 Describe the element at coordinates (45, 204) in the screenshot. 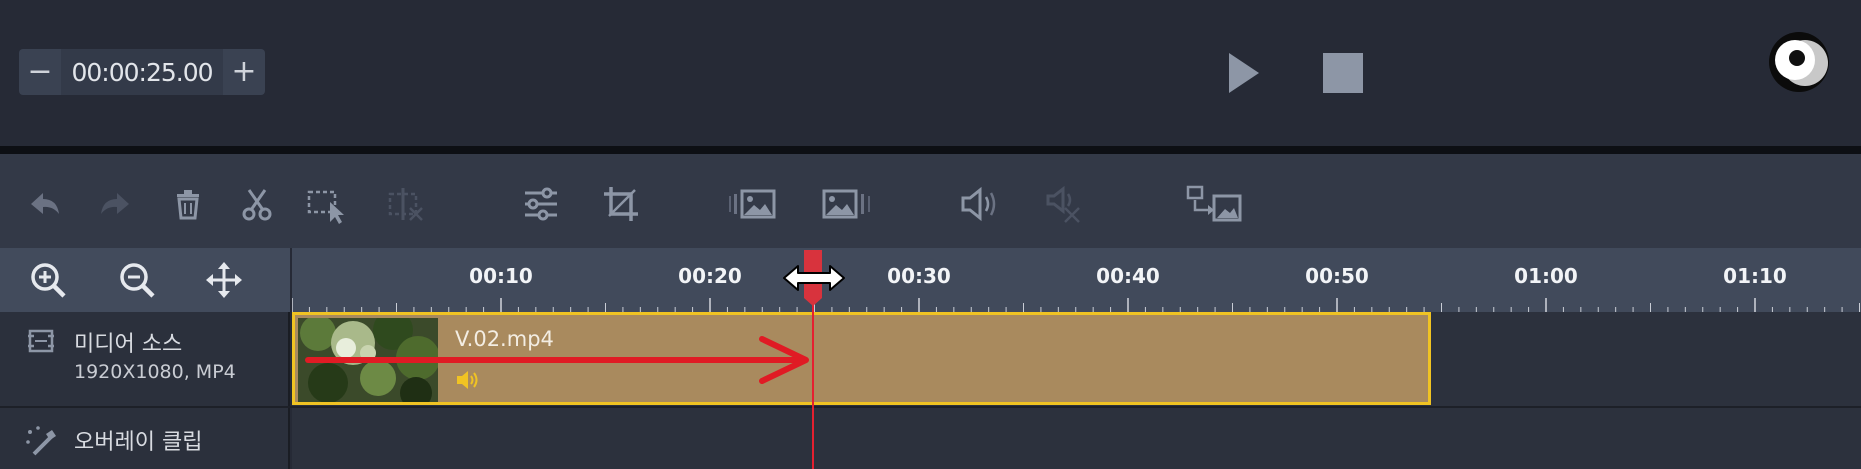

I see `undo-icon` at that location.